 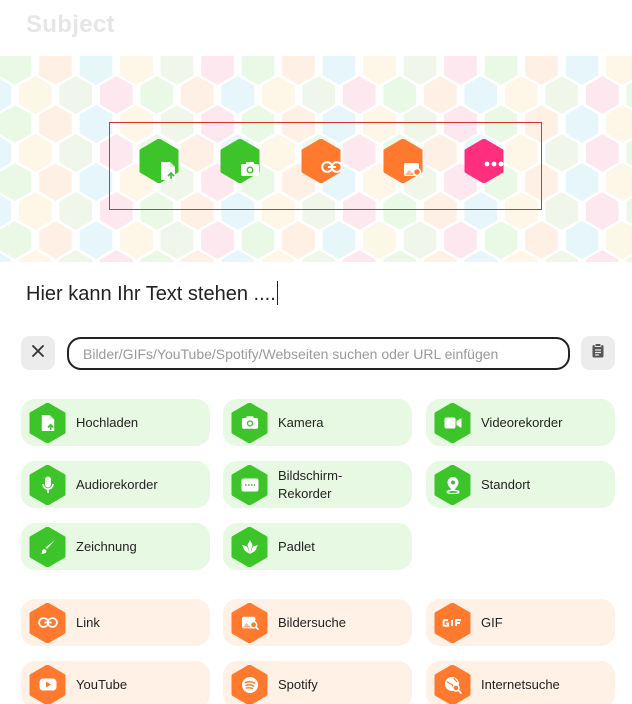 I want to click on attachment-link: Link, so click(x=115, y=622).